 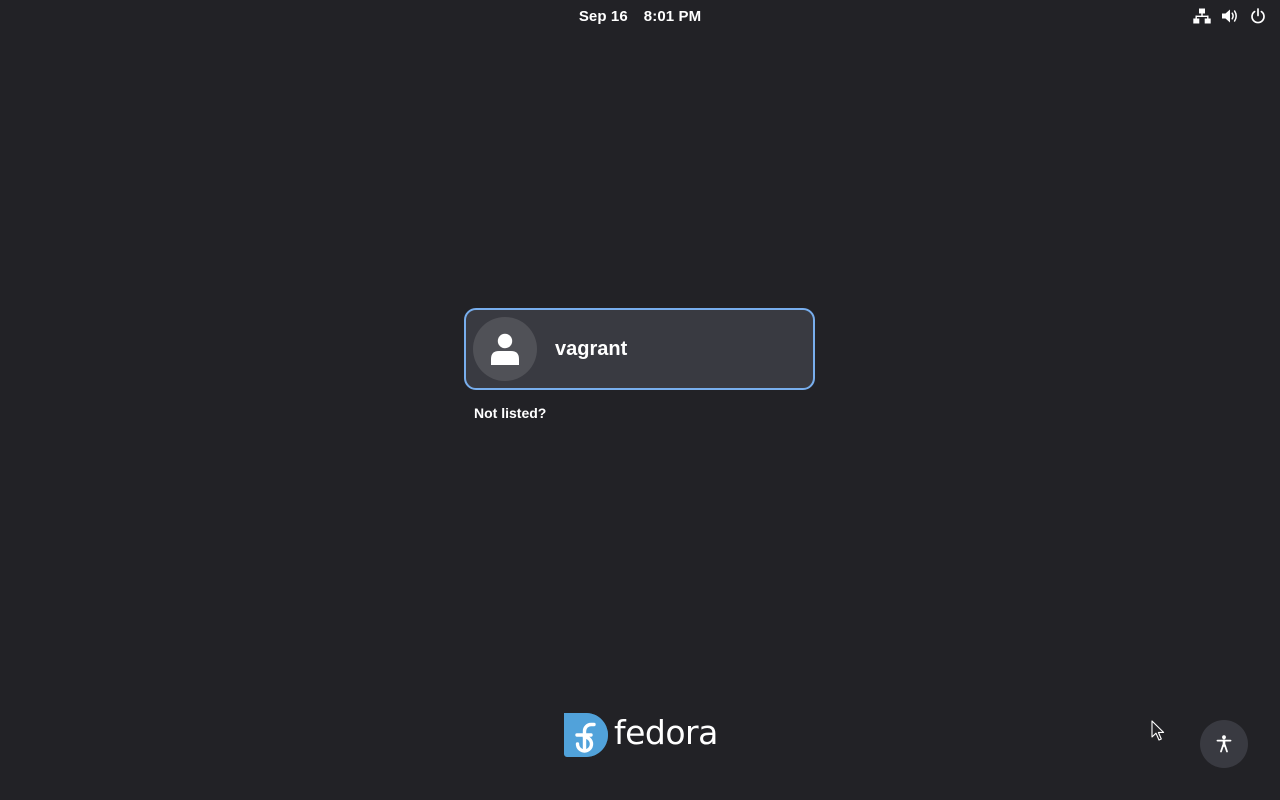 What do you see at coordinates (591, 348) in the screenshot?
I see `user-name: vagrant` at bounding box center [591, 348].